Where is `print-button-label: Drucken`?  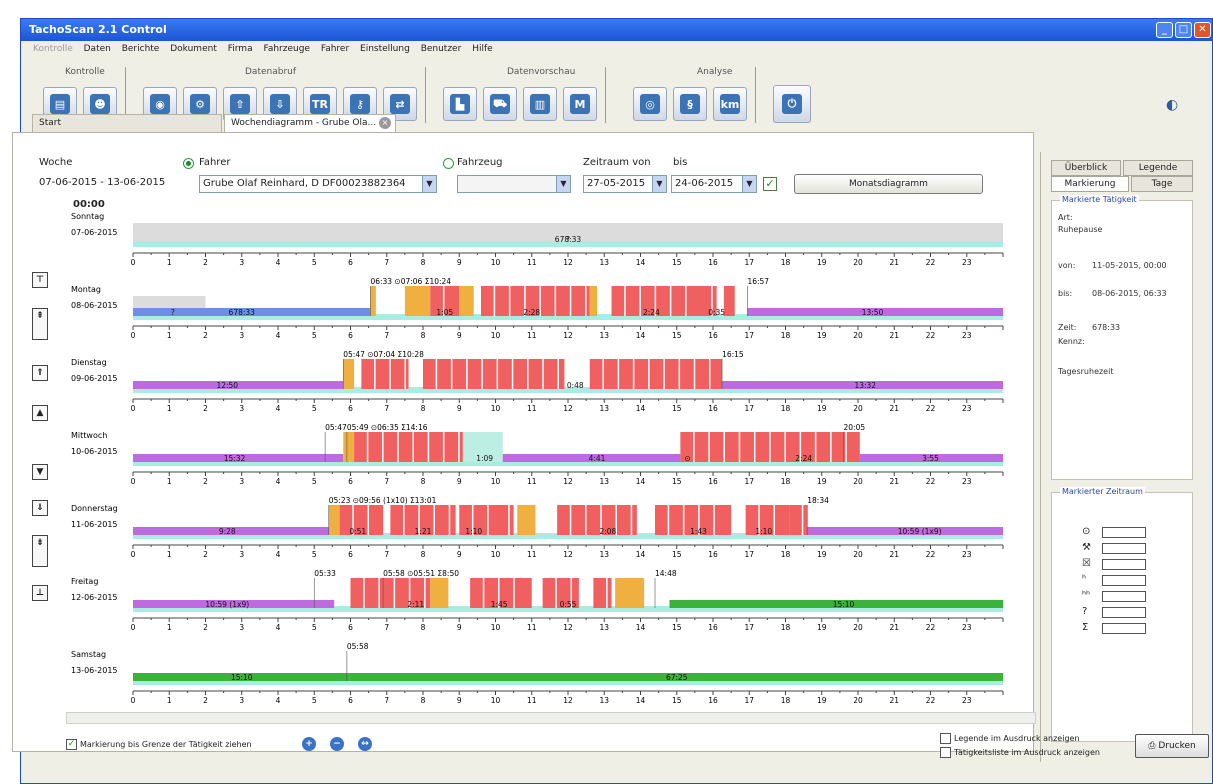 print-button-label: Drucken is located at coordinates (1177, 746).